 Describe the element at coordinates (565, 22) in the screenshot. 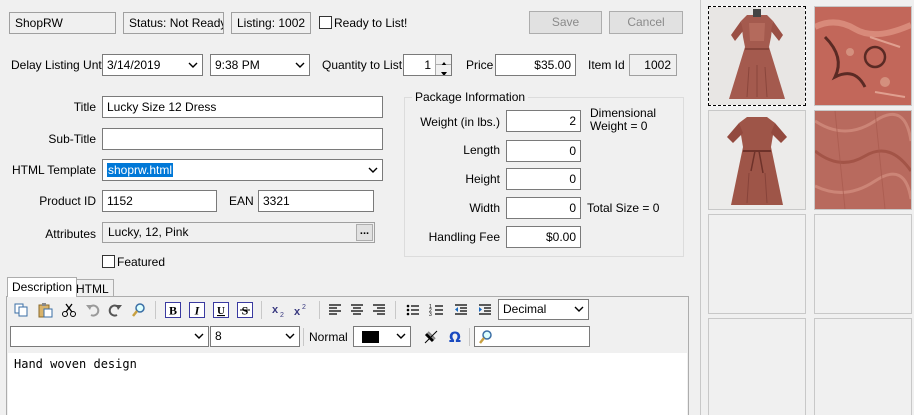

I see `save-button: Save` at that location.